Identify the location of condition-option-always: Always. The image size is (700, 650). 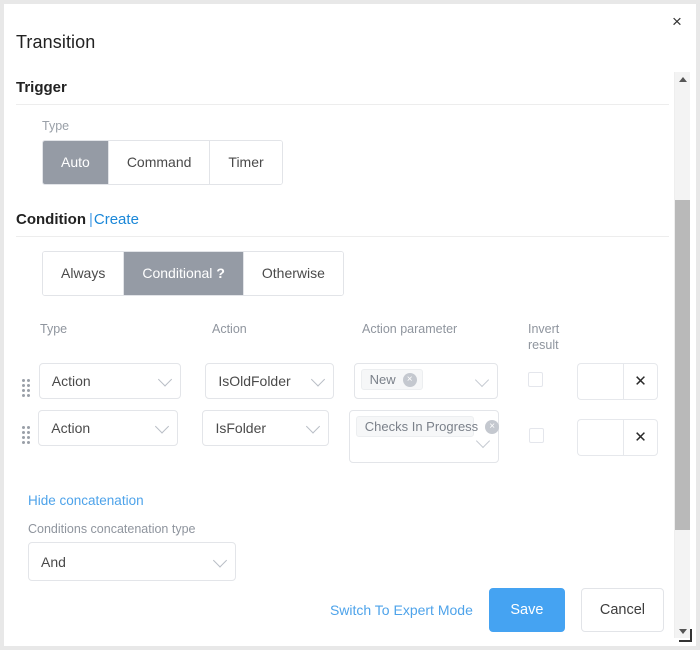
(84, 273).